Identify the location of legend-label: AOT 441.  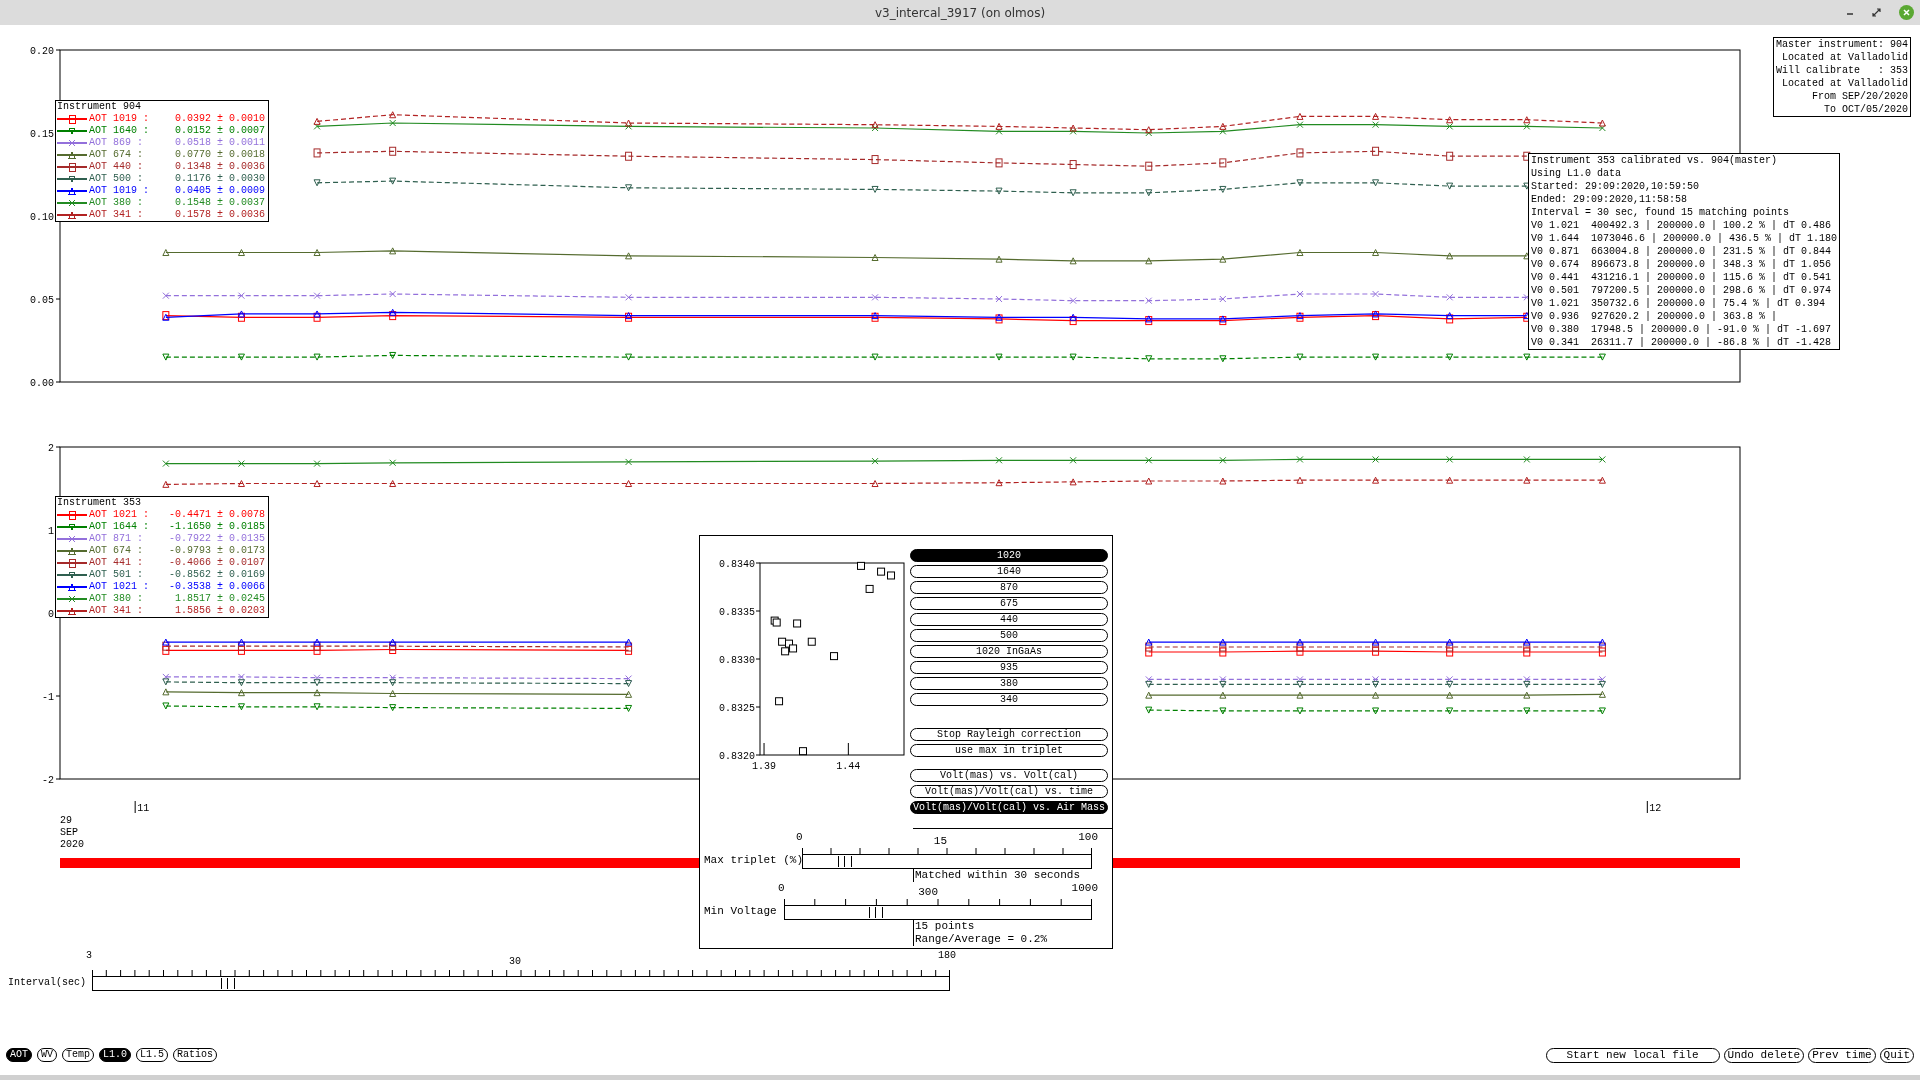
(109, 563).